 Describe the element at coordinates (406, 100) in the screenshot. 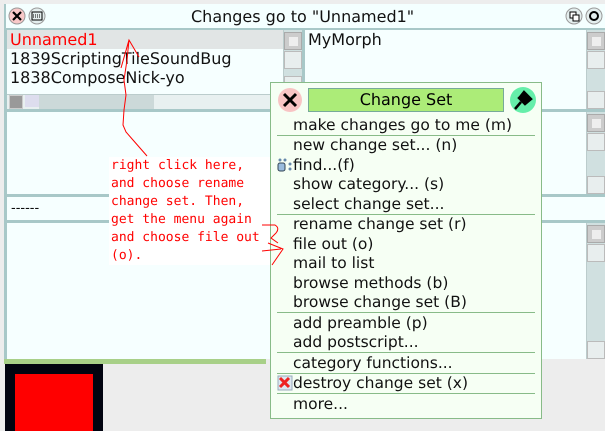

I see `menu-title: Change Set` at that location.